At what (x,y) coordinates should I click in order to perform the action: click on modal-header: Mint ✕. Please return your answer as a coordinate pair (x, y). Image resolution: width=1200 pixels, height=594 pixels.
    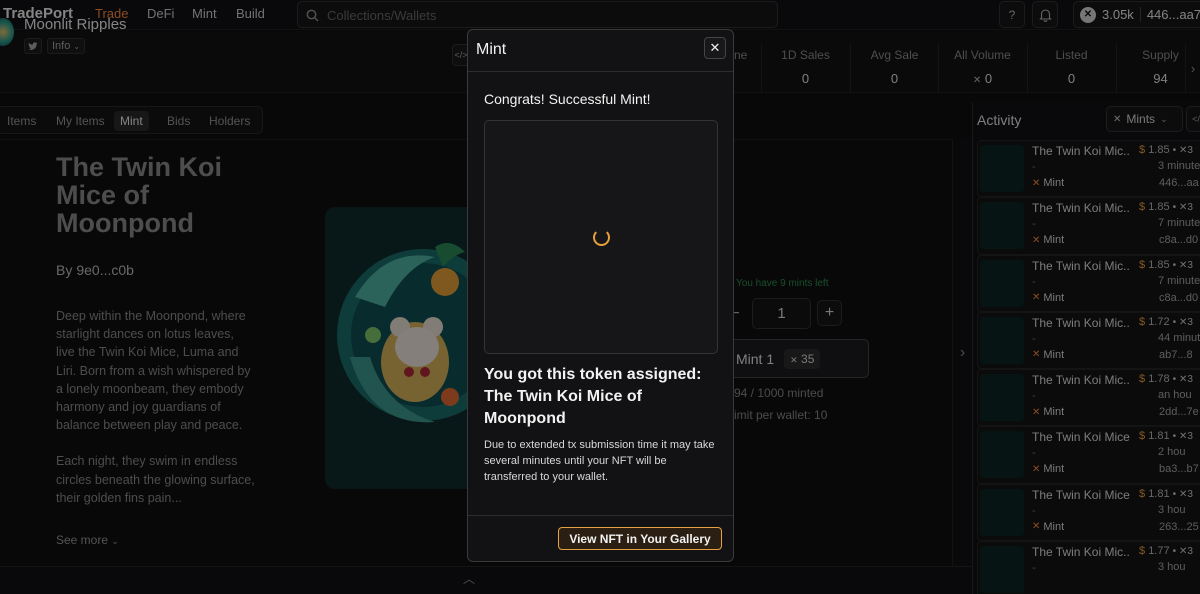
    Looking at the image, I should click on (600, 51).